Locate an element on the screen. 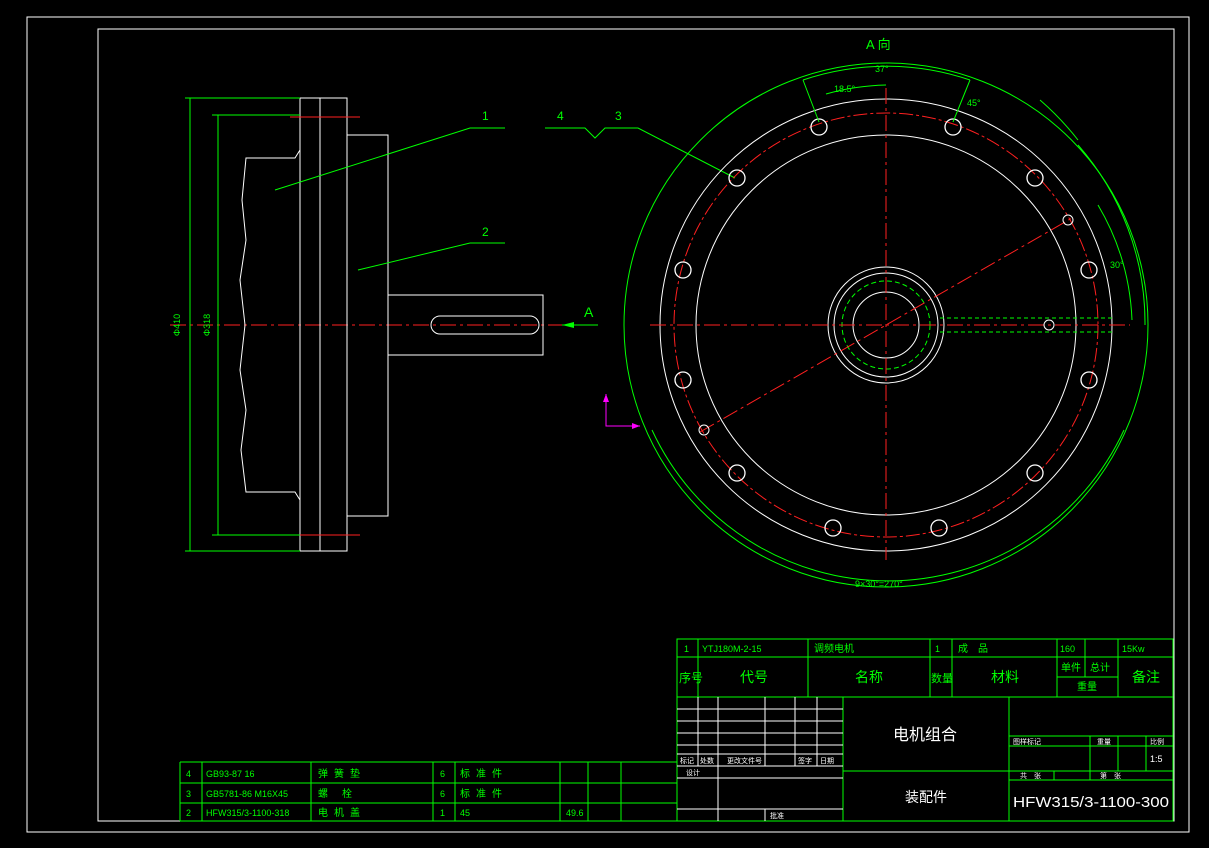 The width and height of the screenshot is (1209, 848). dim-angle-37: 37° is located at coordinates (882, 69).